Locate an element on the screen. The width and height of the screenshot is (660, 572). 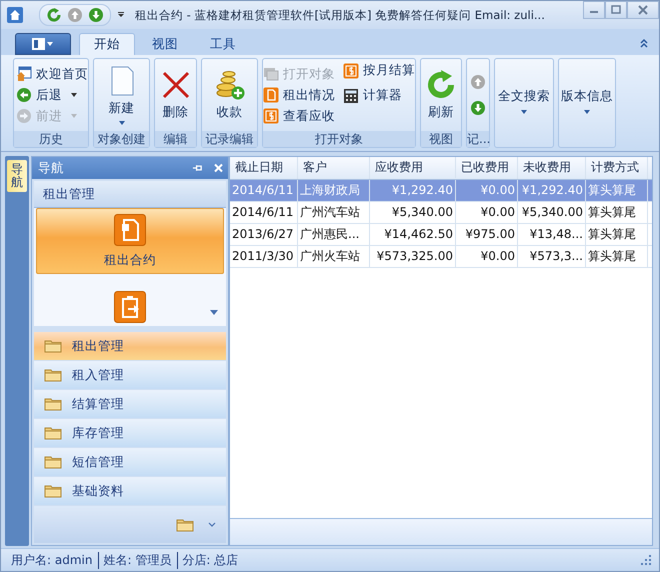
navigation-item: 租出合约 is located at coordinates (130, 241).